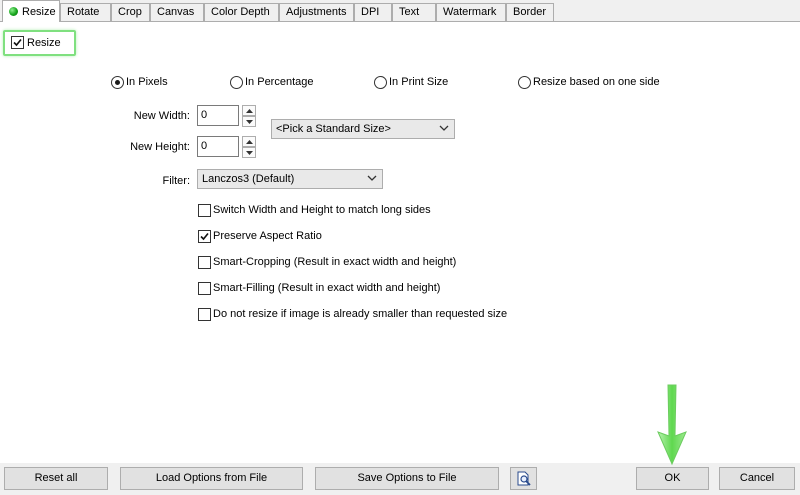  I want to click on tab-rotate: Rotate, so click(85, 12).